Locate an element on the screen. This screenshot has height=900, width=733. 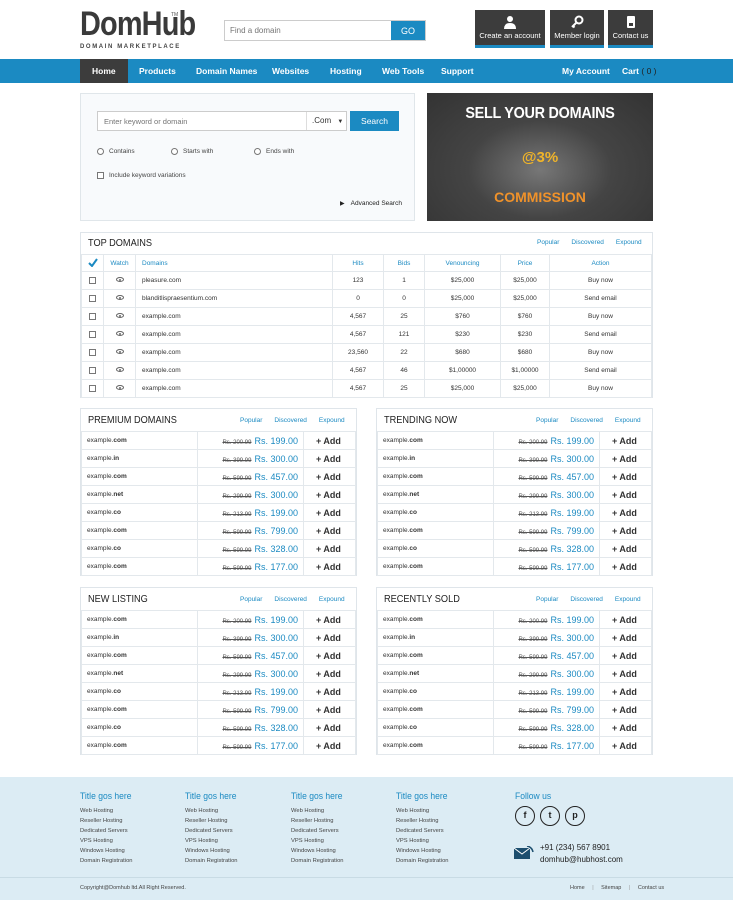
nav-web-tools: Web Tools is located at coordinates (403, 71).